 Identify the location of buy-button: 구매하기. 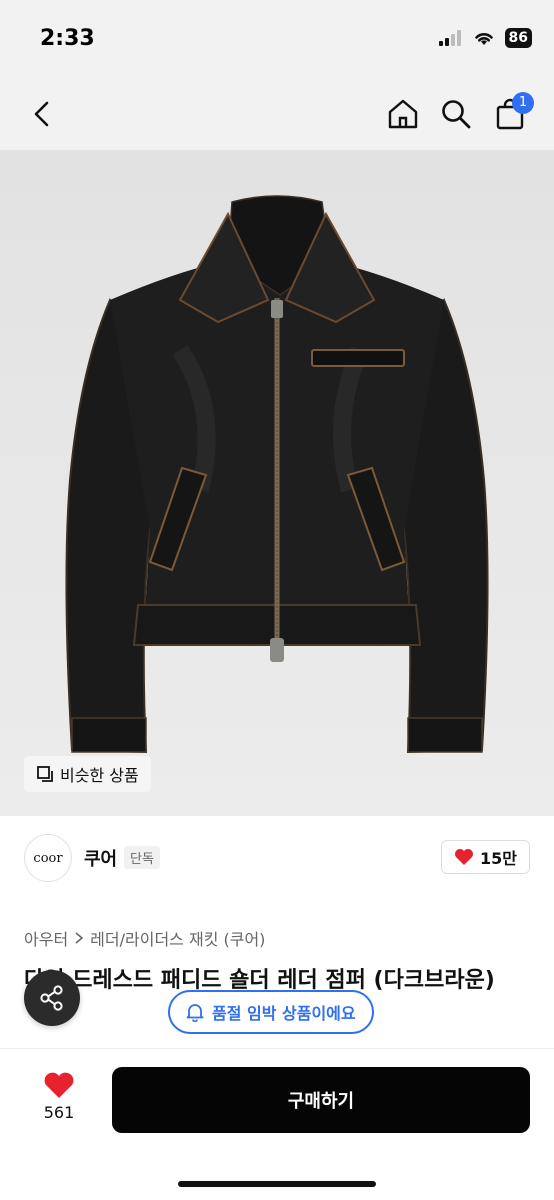
(321, 1100).